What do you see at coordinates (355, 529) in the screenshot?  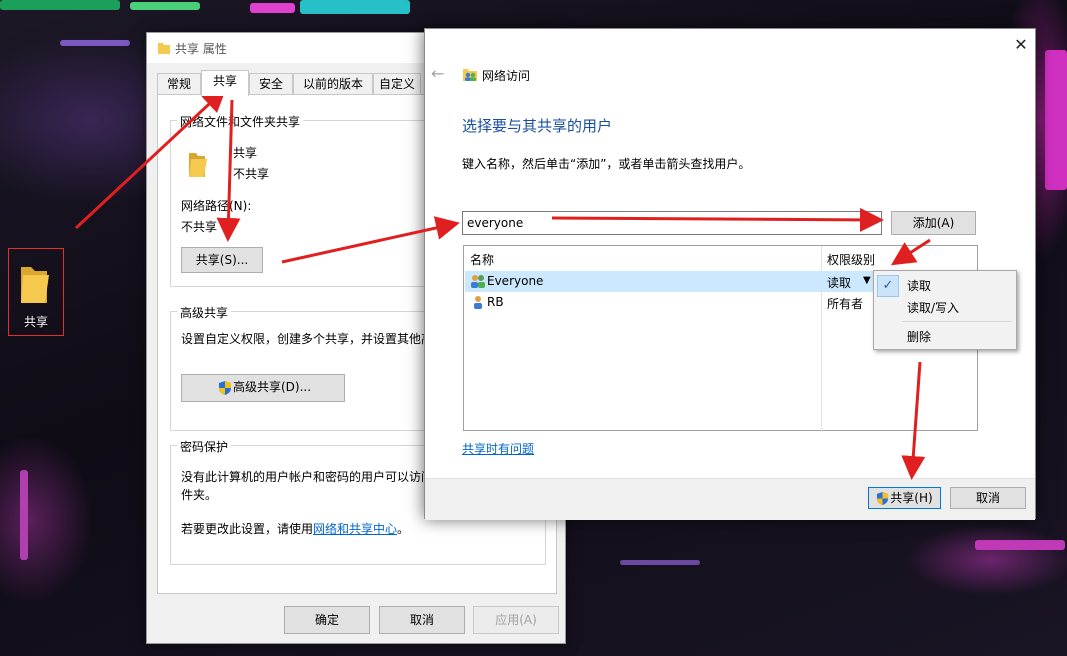 I see `network-sharing-center-link: 网络和共享中心` at bounding box center [355, 529].